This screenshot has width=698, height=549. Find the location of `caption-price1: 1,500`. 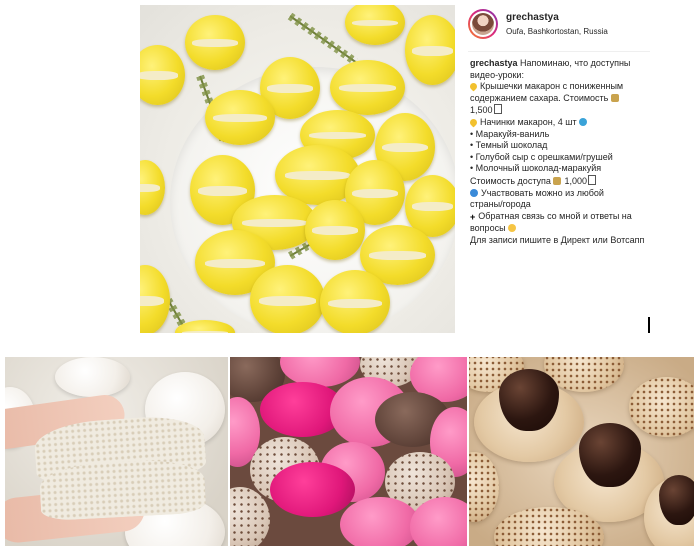

caption-price1: 1,500 is located at coordinates (481, 110).